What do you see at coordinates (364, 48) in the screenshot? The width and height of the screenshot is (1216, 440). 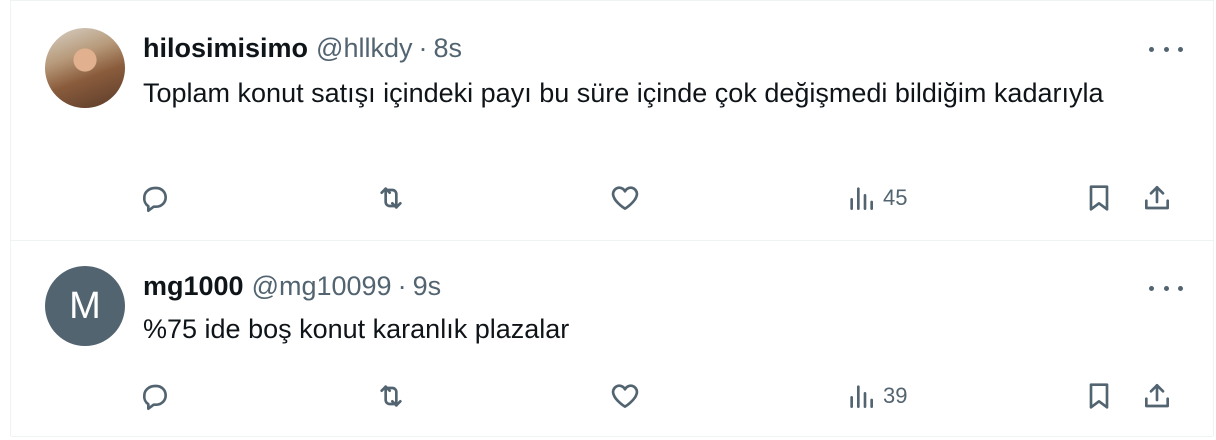 I see `author-handle: @hllkdy` at bounding box center [364, 48].